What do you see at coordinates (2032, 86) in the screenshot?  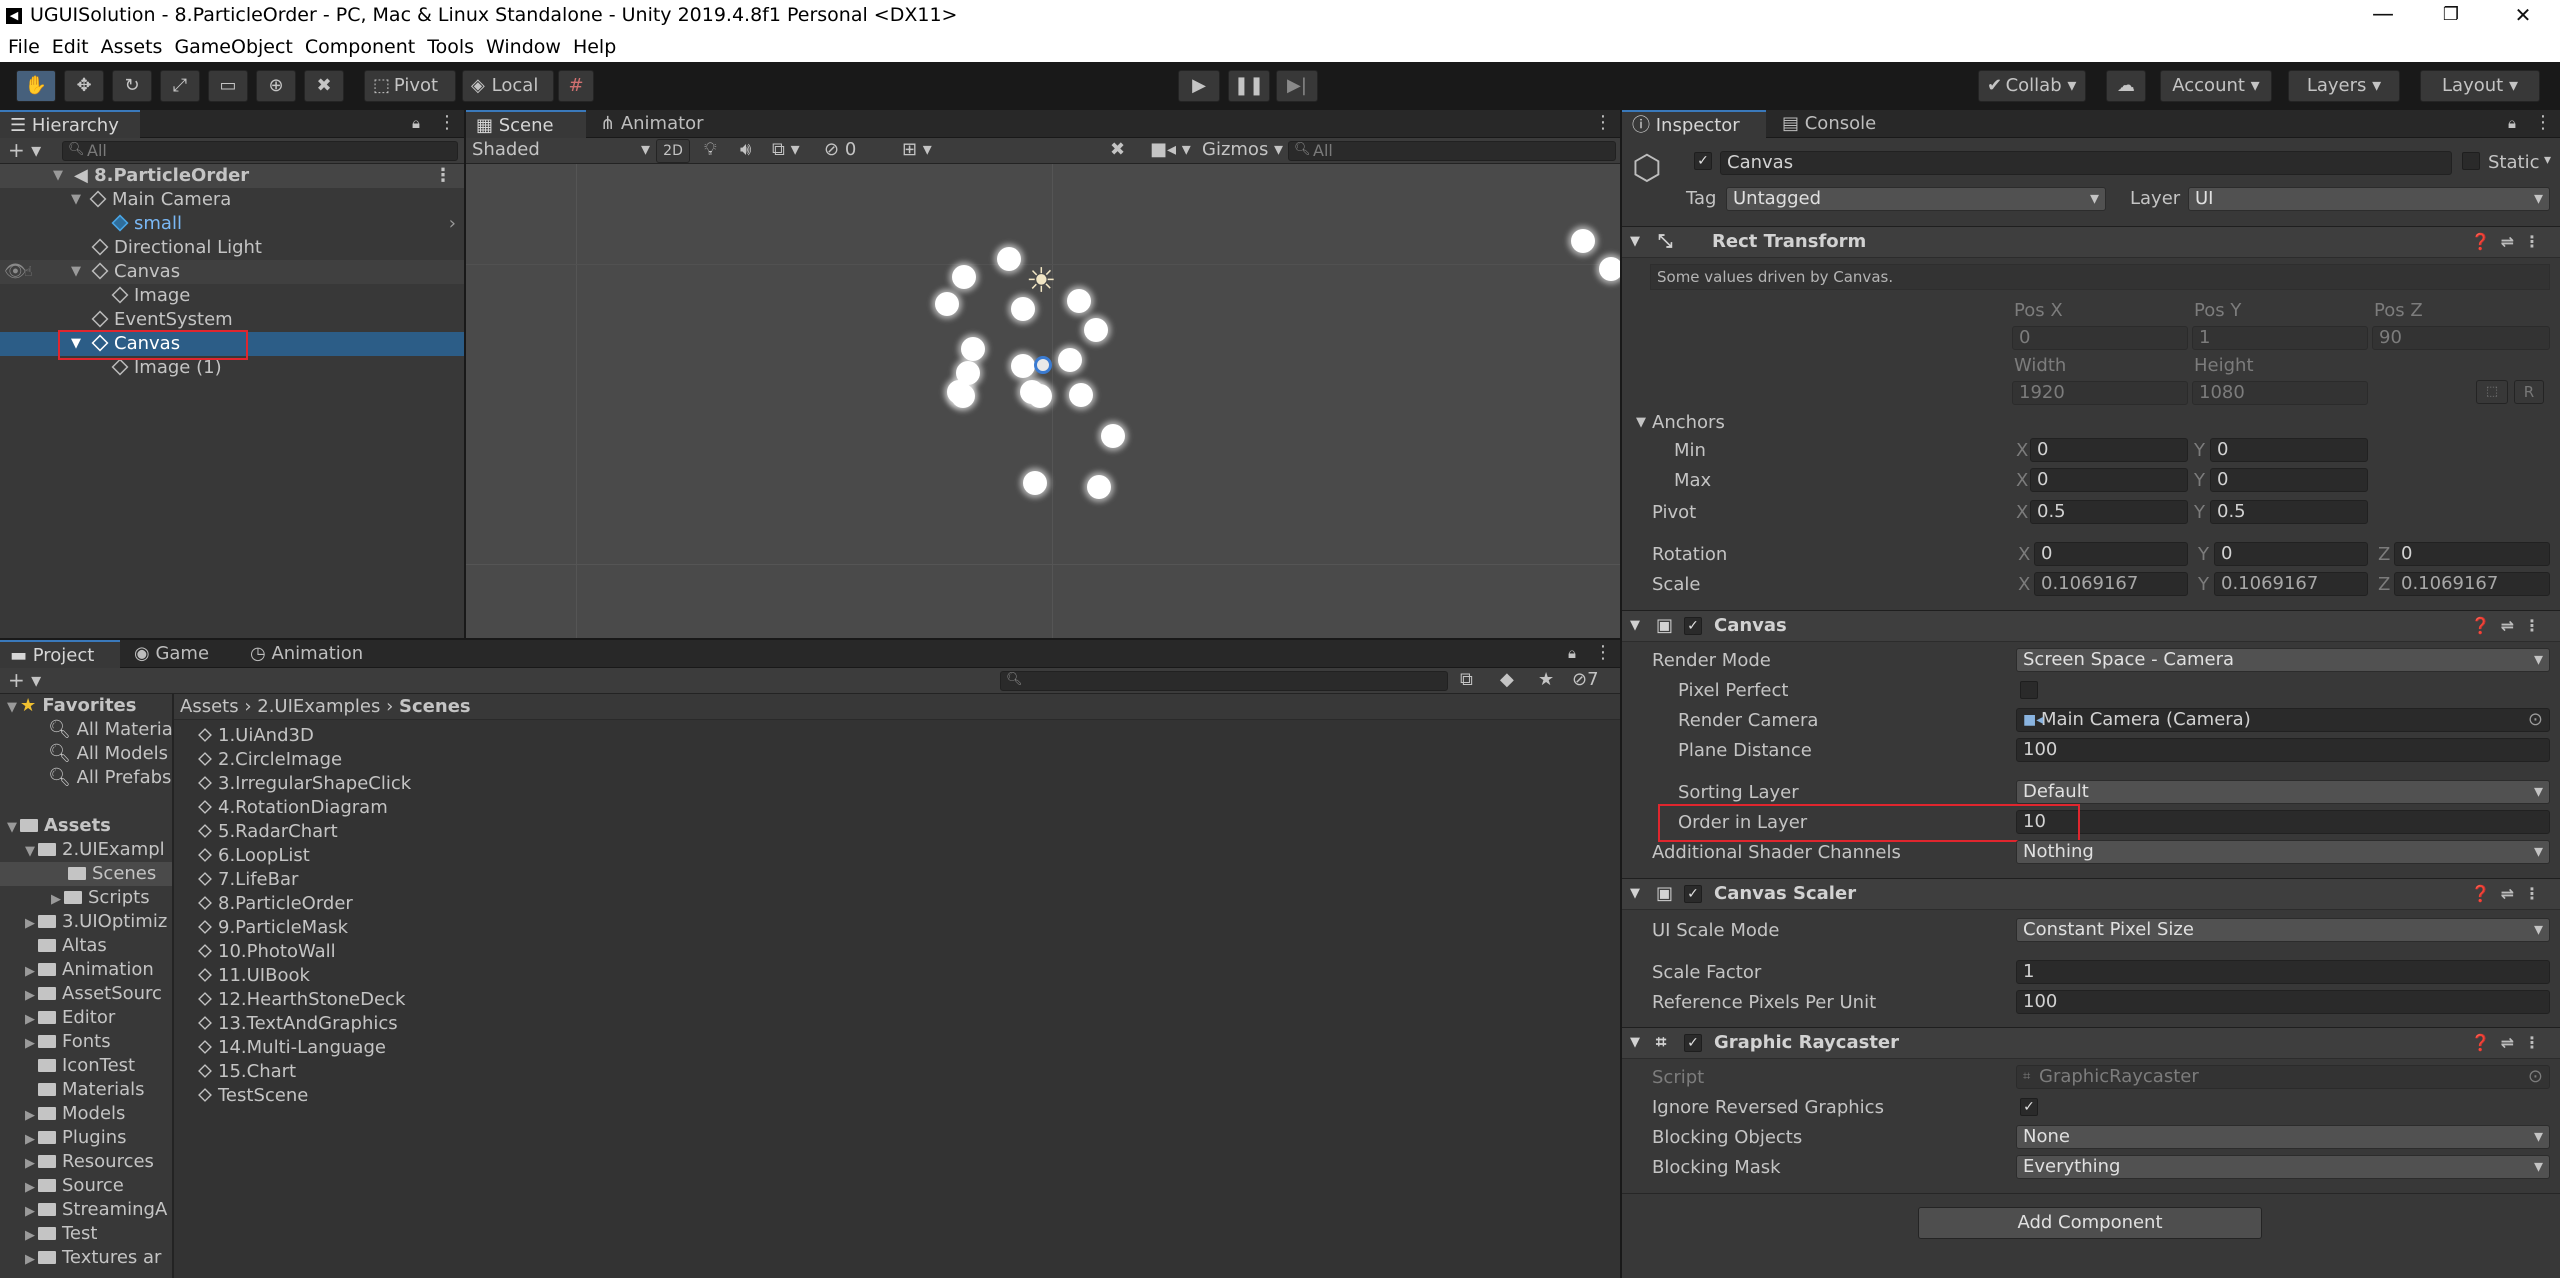 I see `collab-dropdown: ✔ Collab ▾` at bounding box center [2032, 86].